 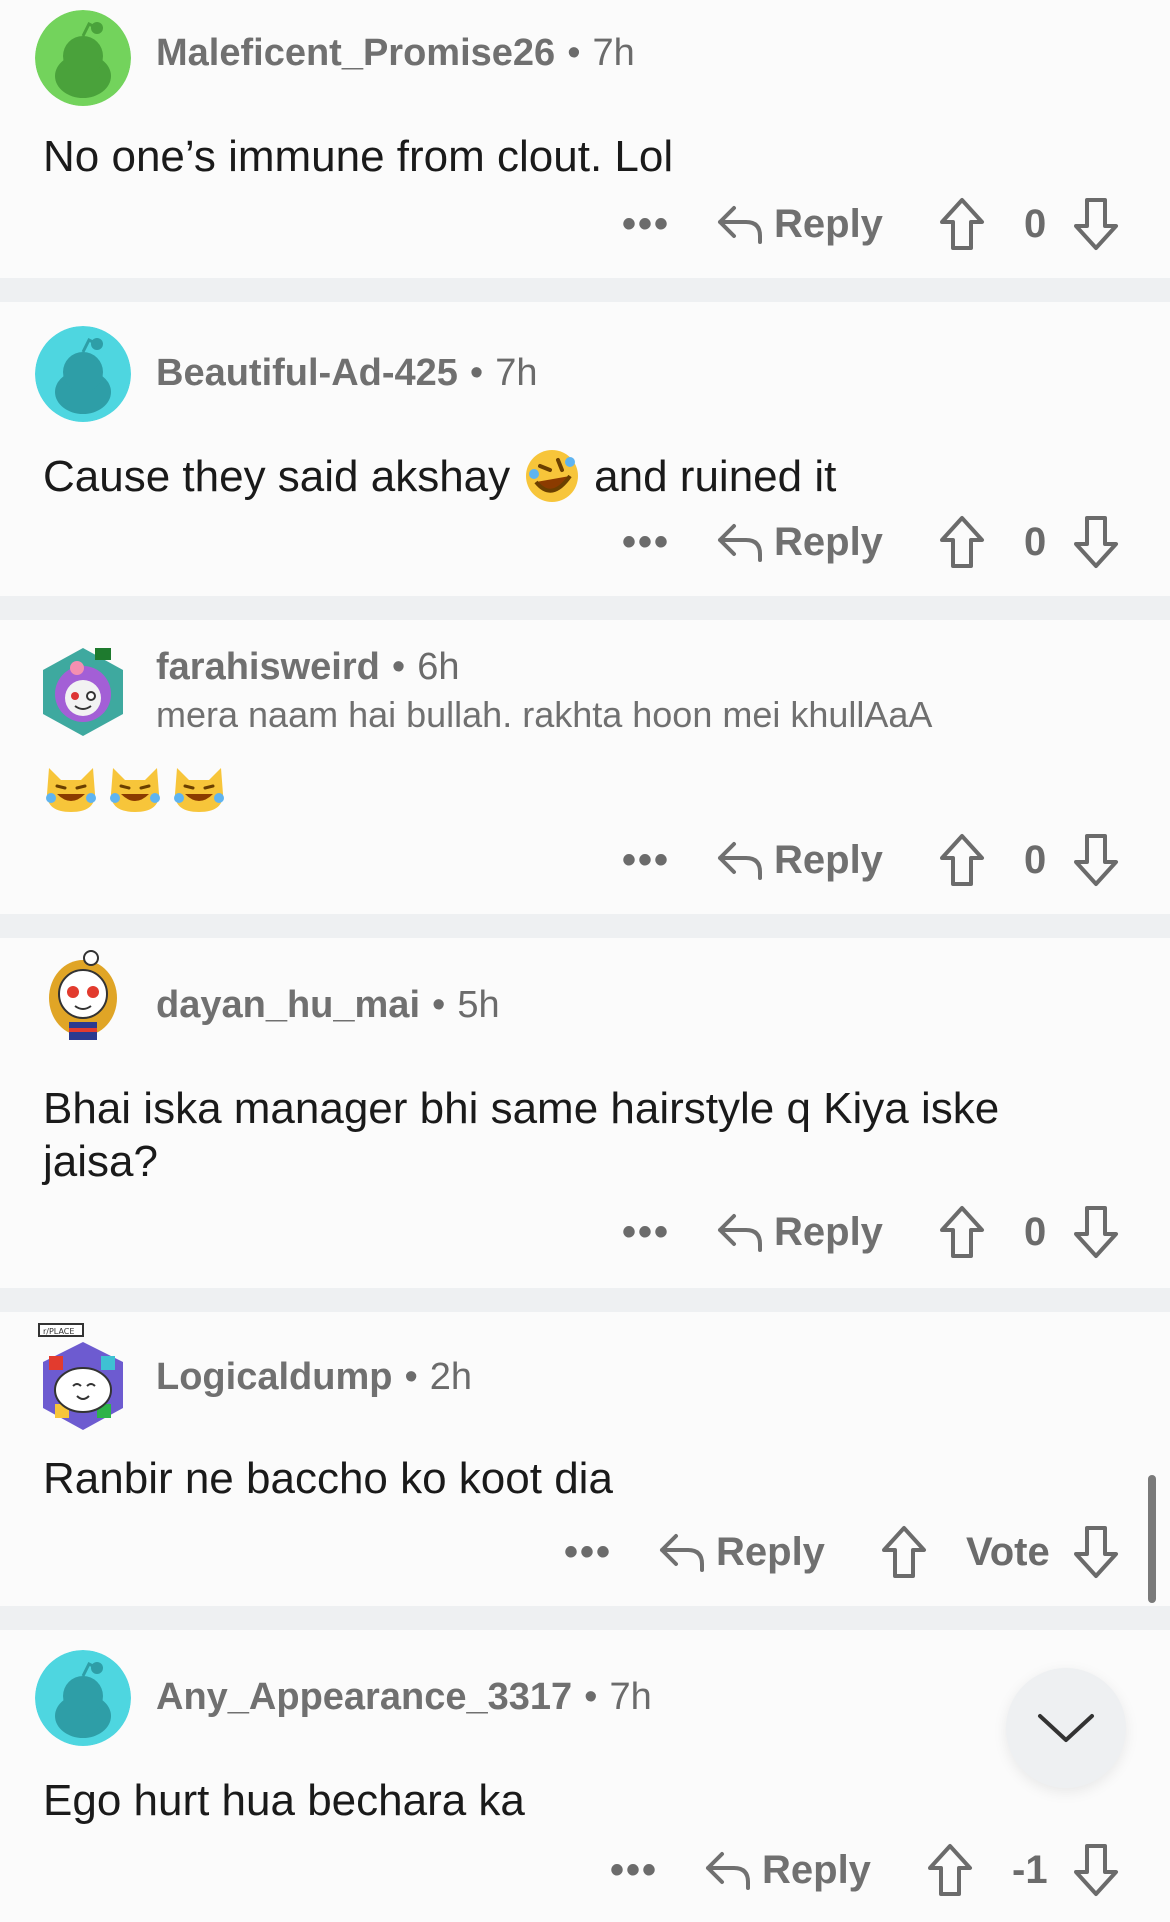 I want to click on comment-meta: dayan_hu_mai • 5h, so click(x=328, y=1005).